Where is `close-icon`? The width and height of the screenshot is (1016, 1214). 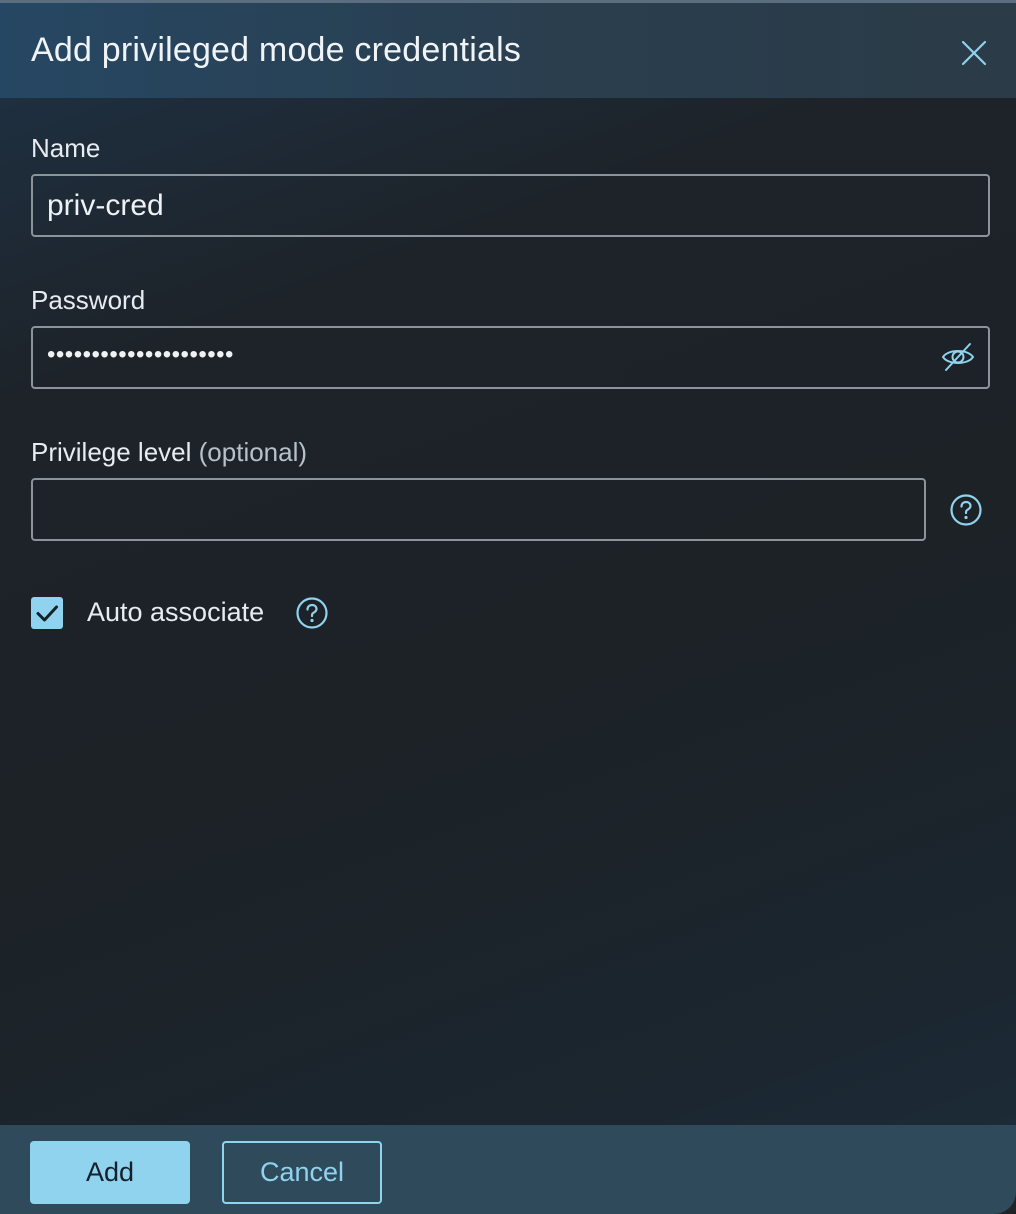 close-icon is located at coordinates (974, 53).